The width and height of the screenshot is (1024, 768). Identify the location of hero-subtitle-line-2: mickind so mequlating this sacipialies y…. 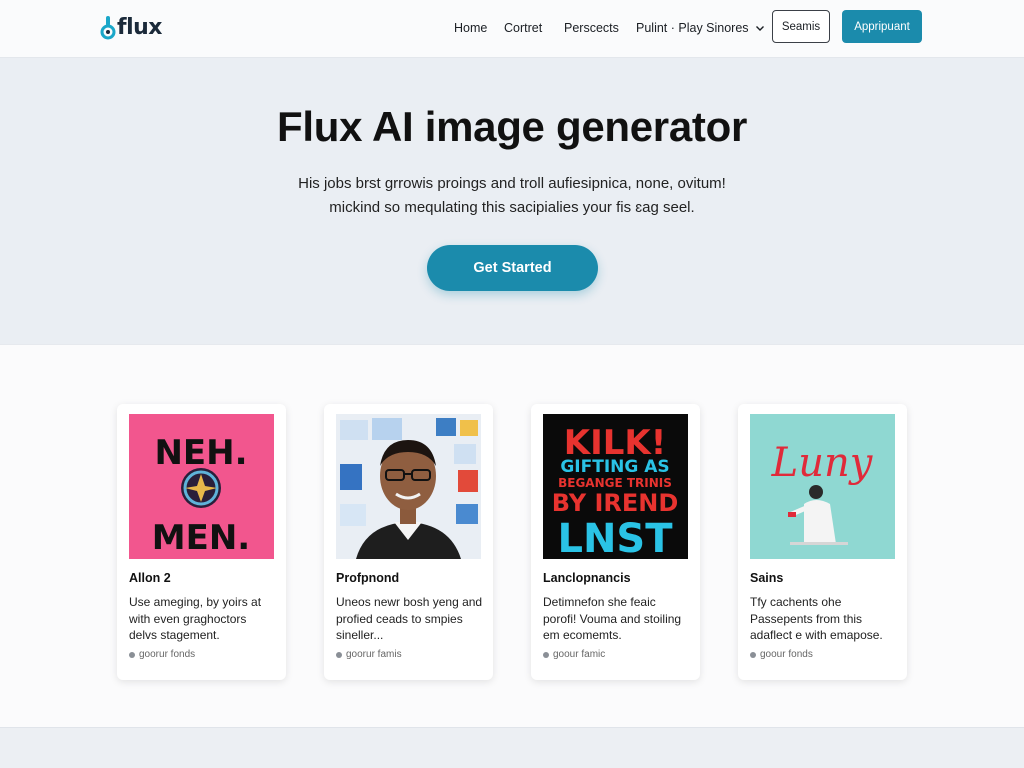
(512, 207).